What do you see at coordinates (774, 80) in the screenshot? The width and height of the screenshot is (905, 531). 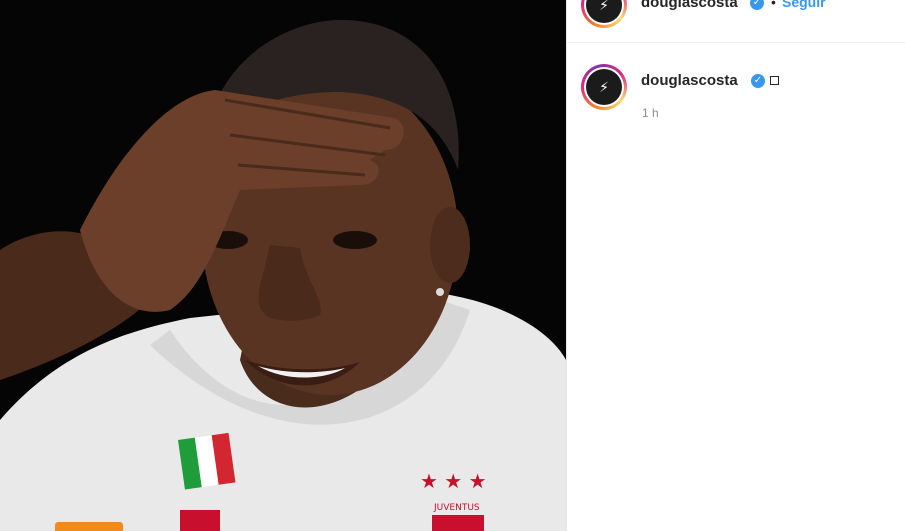 I see `square-icon` at bounding box center [774, 80].